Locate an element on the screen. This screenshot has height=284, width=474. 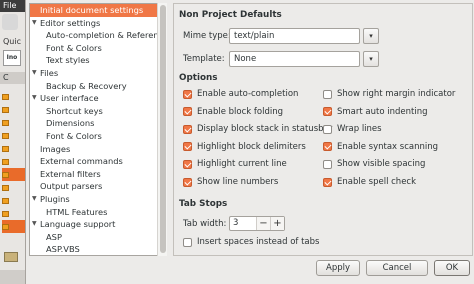
template-dropdown-button: ▾ is located at coordinates (371, 59).